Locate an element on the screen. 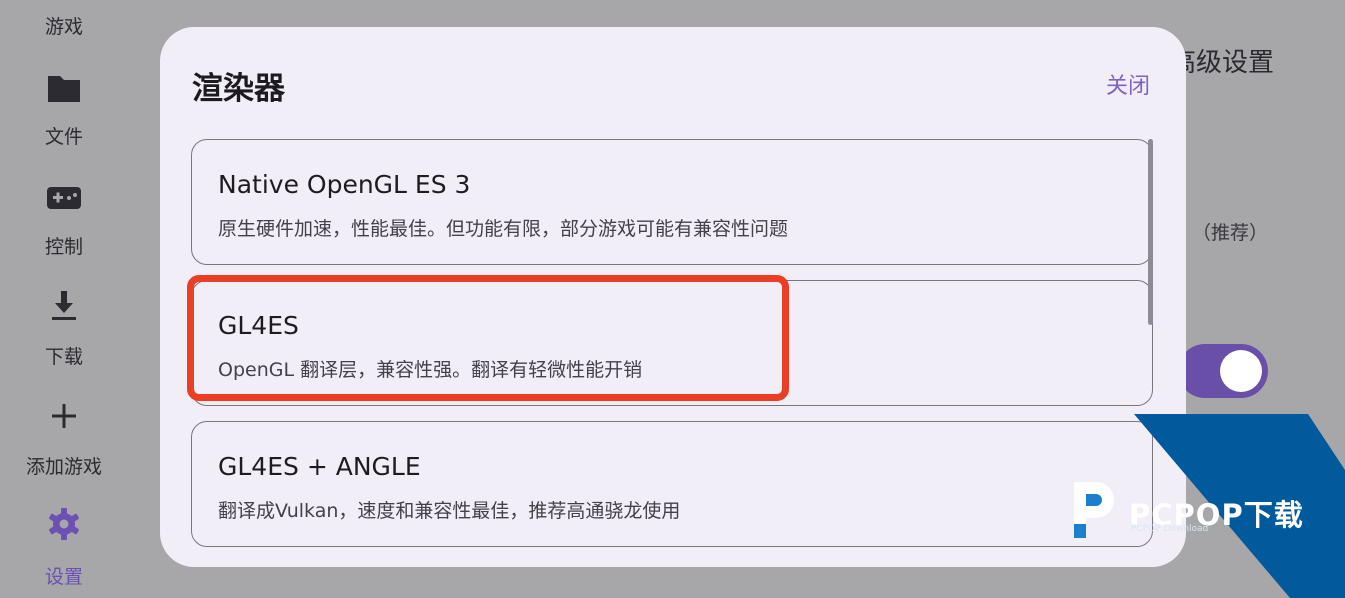  sidebar-item-label: 设置 is located at coordinates (63, 577).